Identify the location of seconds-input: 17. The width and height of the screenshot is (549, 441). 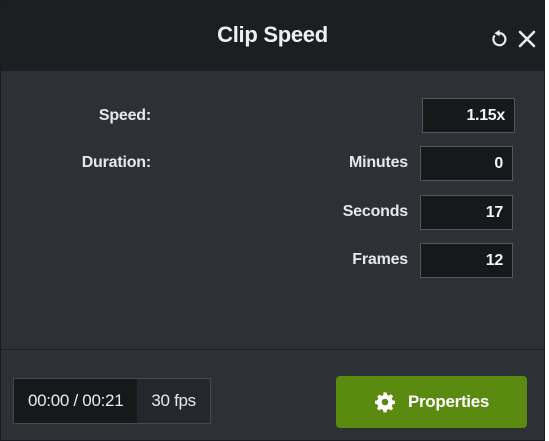
(466, 212).